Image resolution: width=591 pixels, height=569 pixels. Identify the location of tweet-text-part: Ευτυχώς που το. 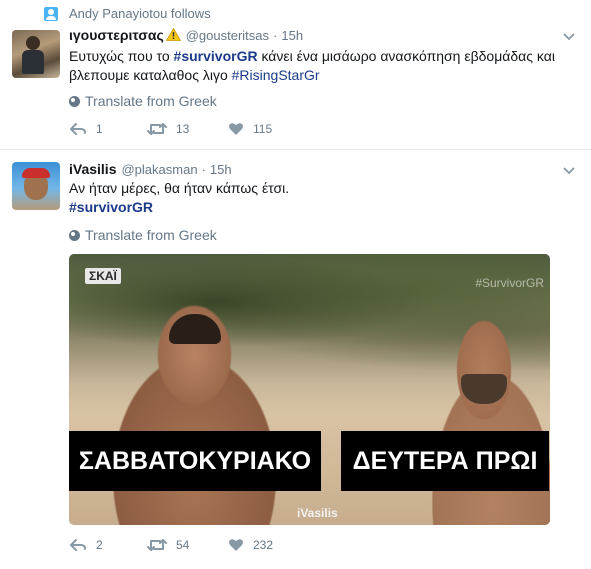
(121, 56).